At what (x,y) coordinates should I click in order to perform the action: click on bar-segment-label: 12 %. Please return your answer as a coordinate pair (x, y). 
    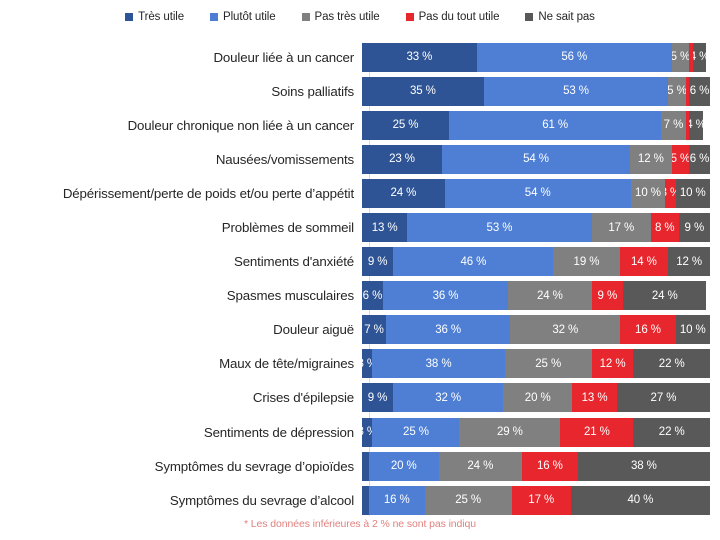
    Looking at the image, I should click on (689, 261).